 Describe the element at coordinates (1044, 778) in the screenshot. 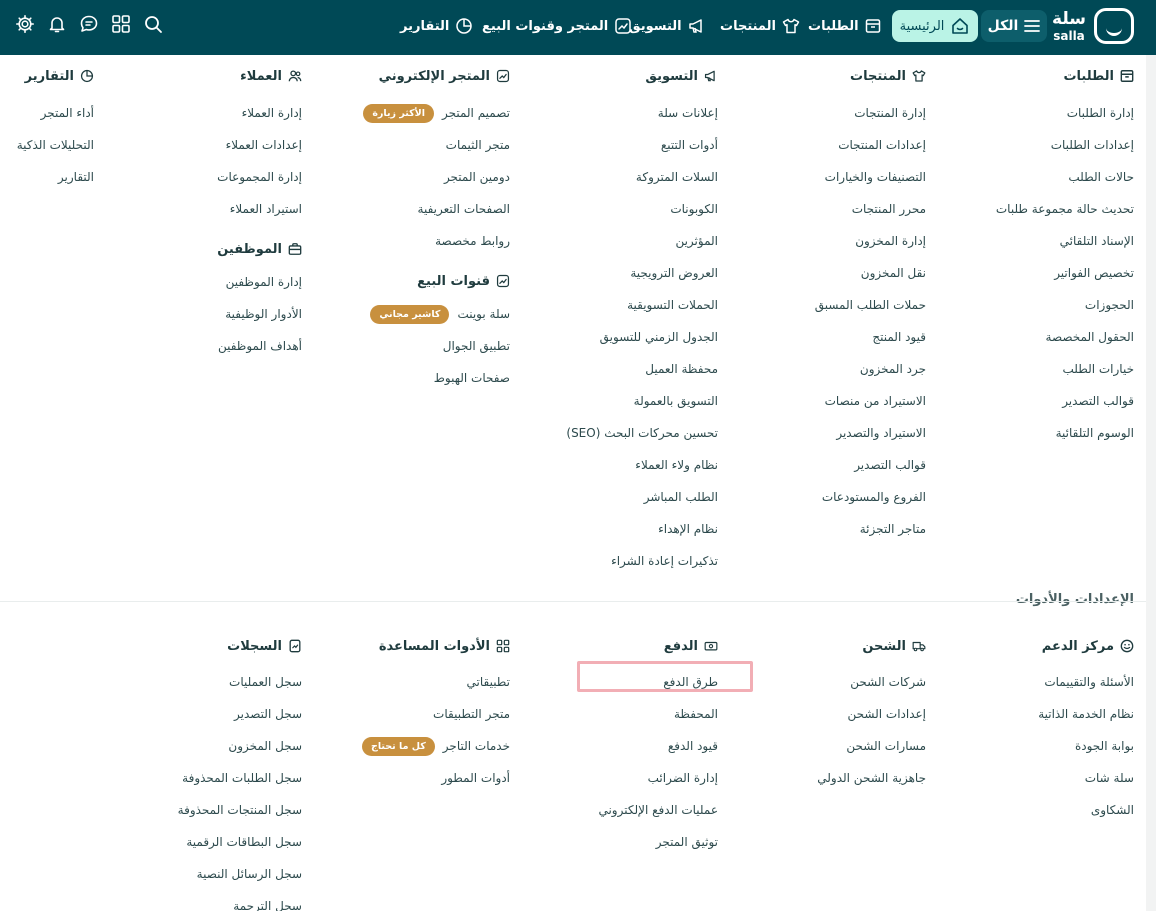

I see `menu-link-salla-chat: سلة شات` at that location.